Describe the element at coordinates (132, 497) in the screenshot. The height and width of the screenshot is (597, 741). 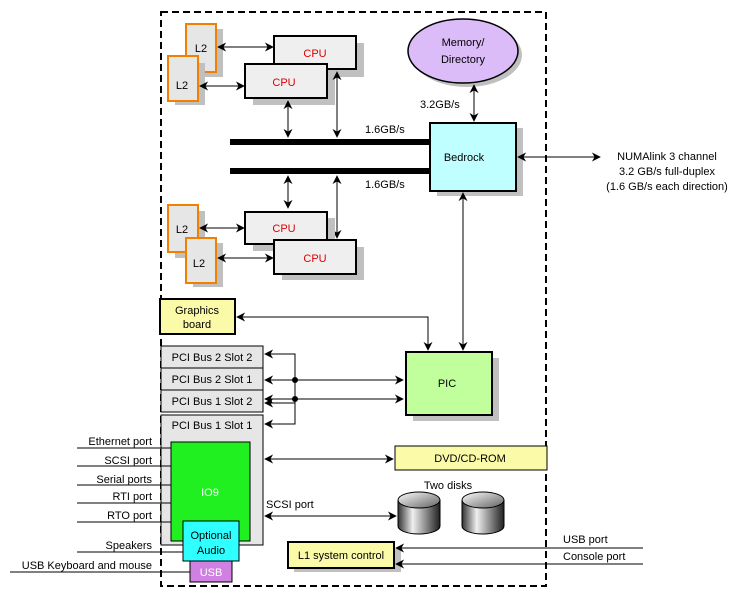
I see `port-label-left: RTI port` at that location.